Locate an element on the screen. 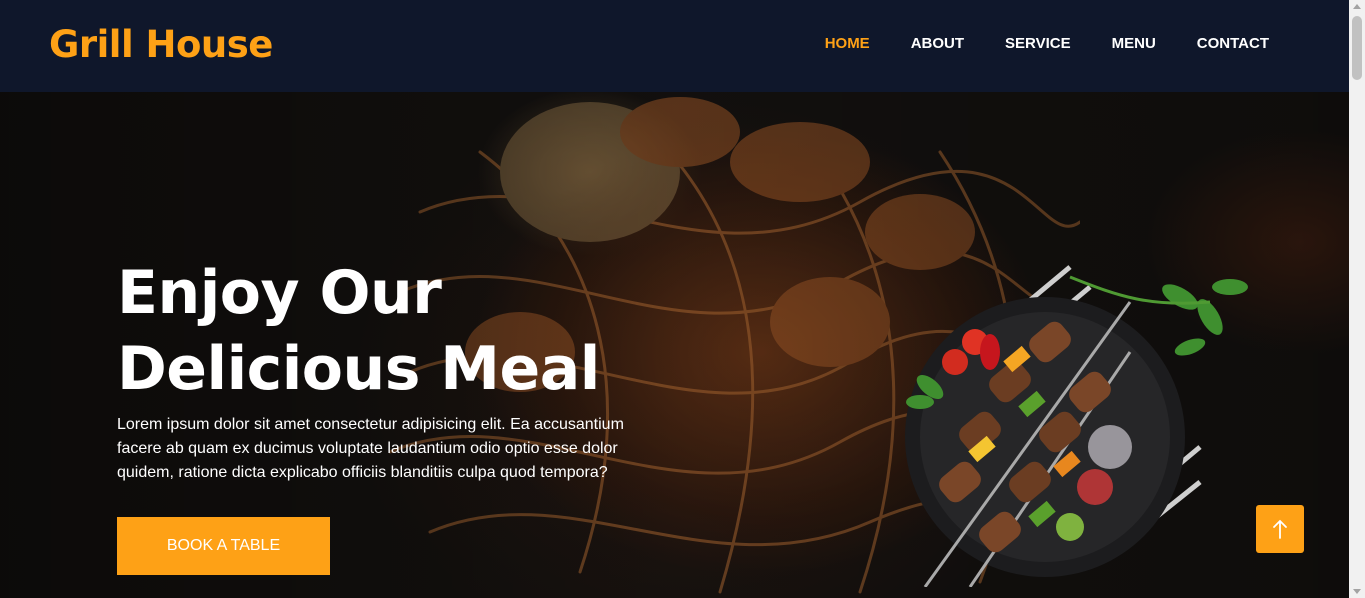 Image resolution: width=1365 pixels, height=598 pixels. scroll-down-icon is located at coordinates (1357, 591).